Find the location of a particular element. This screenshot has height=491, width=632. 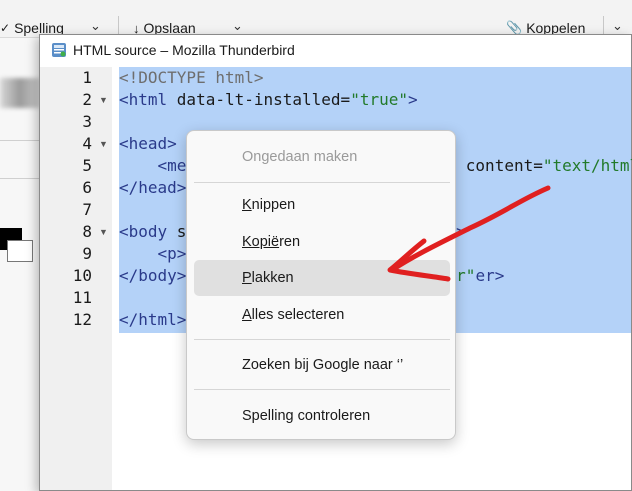

line-number: 5 is located at coordinates (87, 165).